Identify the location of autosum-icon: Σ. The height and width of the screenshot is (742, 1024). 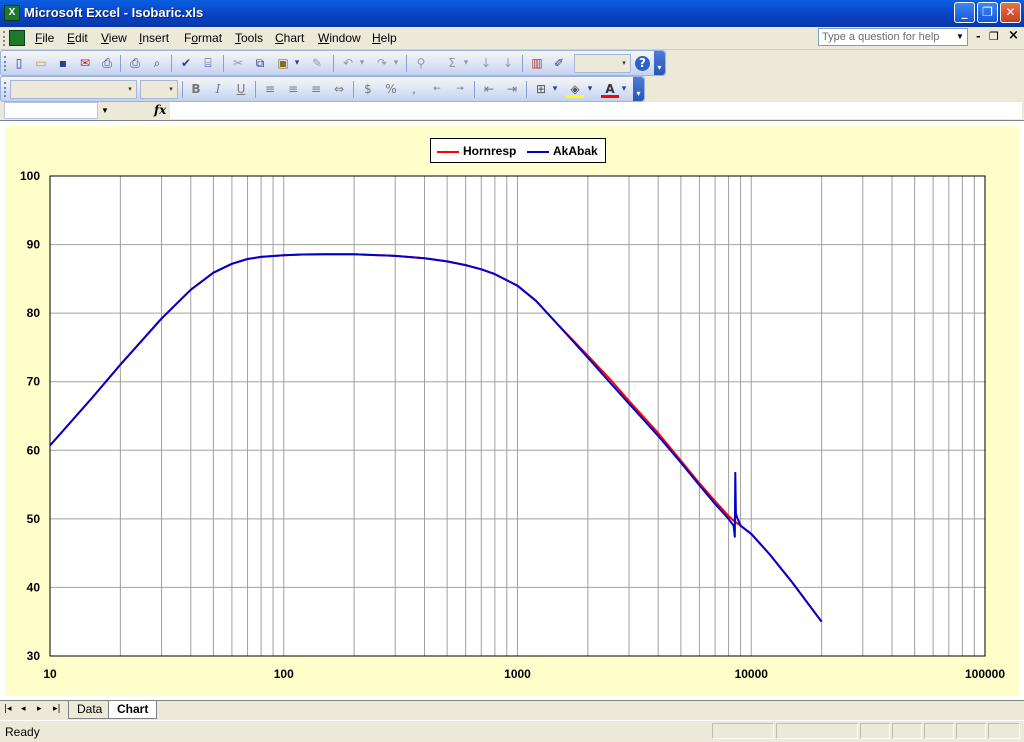
(452, 63).